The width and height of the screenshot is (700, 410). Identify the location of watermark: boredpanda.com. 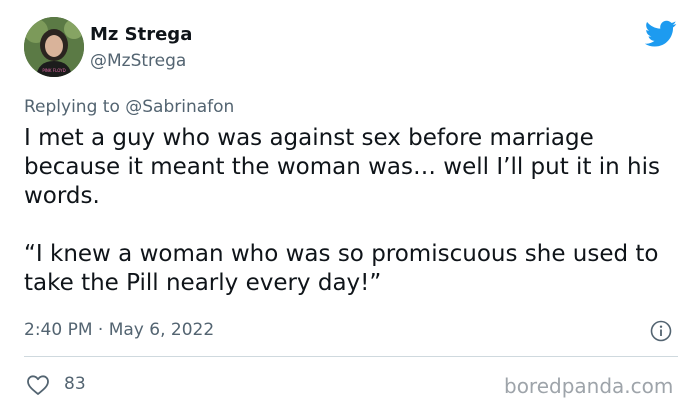
(589, 386).